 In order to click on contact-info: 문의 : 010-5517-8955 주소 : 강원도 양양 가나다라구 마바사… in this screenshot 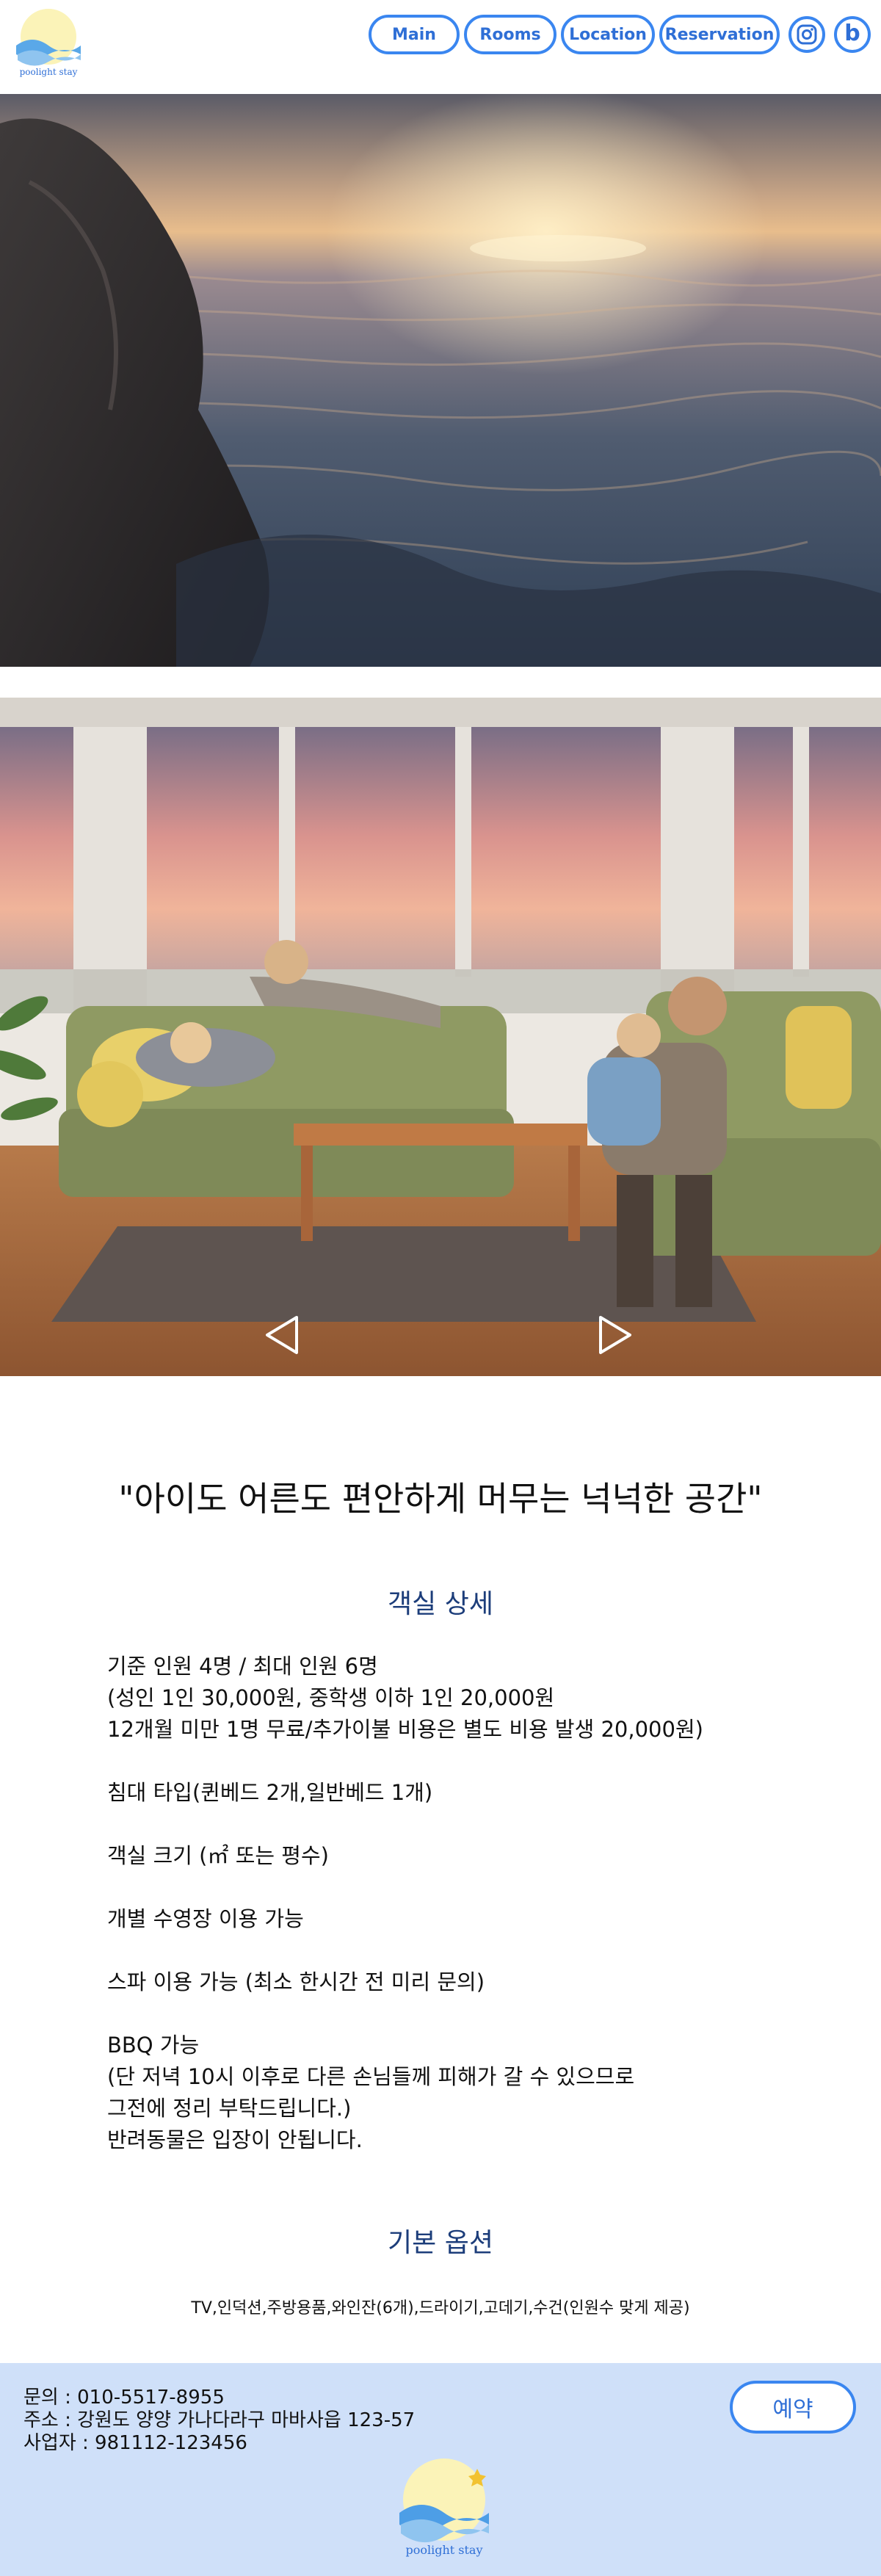, I will do `click(219, 2421)`.